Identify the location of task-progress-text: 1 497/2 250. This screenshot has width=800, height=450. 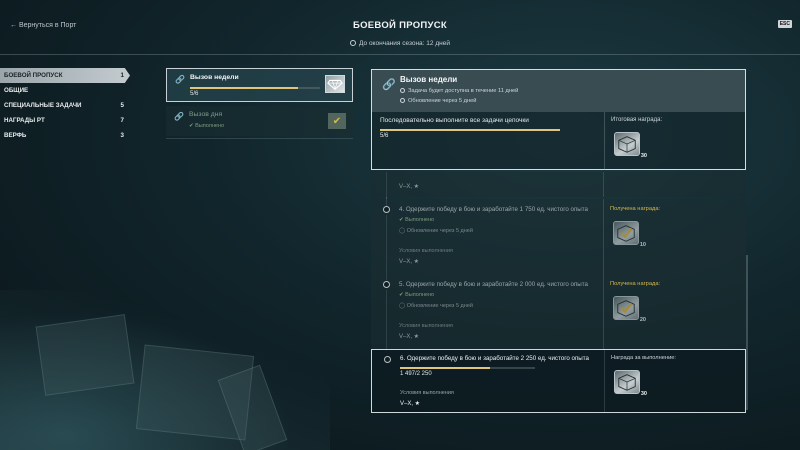
(416, 374).